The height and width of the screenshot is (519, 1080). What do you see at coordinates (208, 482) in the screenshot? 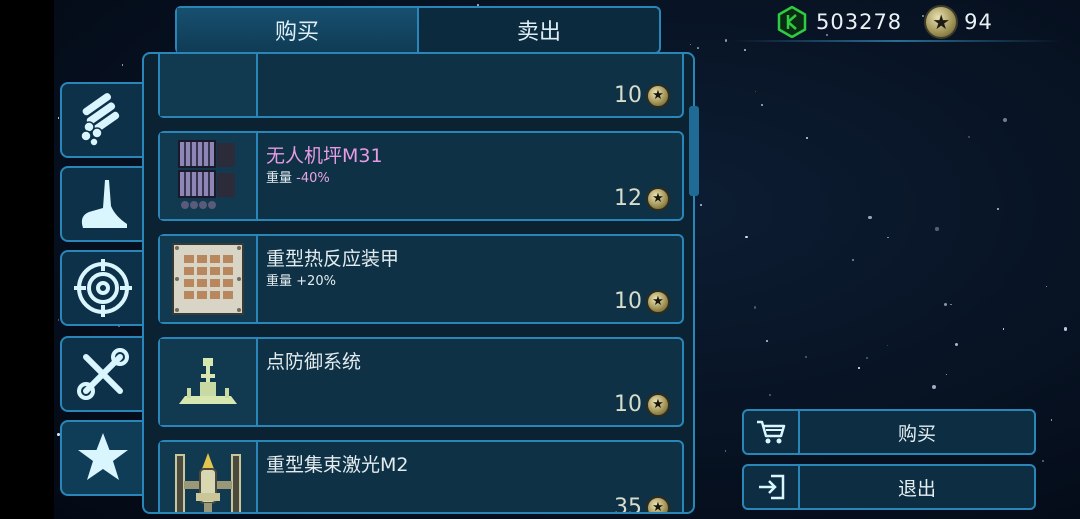
I see `laser-turret-icon` at bounding box center [208, 482].